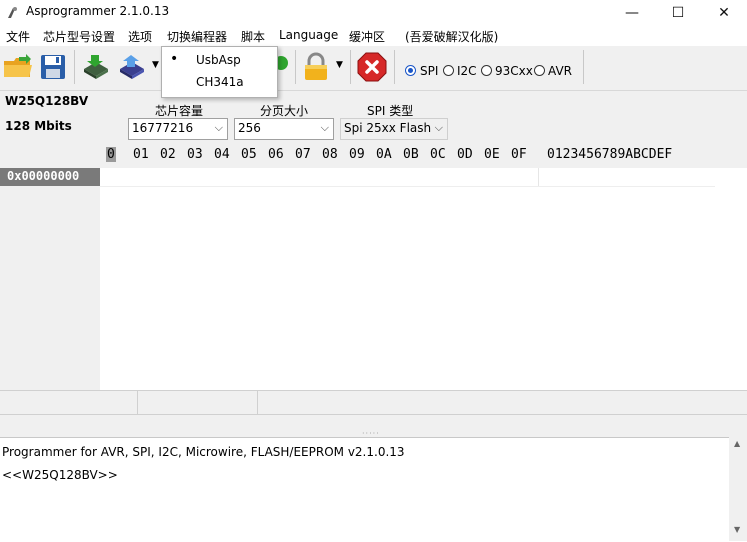 This screenshot has width=747, height=542. What do you see at coordinates (357, 154) in the screenshot?
I see `hex-column-header: 09` at bounding box center [357, 154].